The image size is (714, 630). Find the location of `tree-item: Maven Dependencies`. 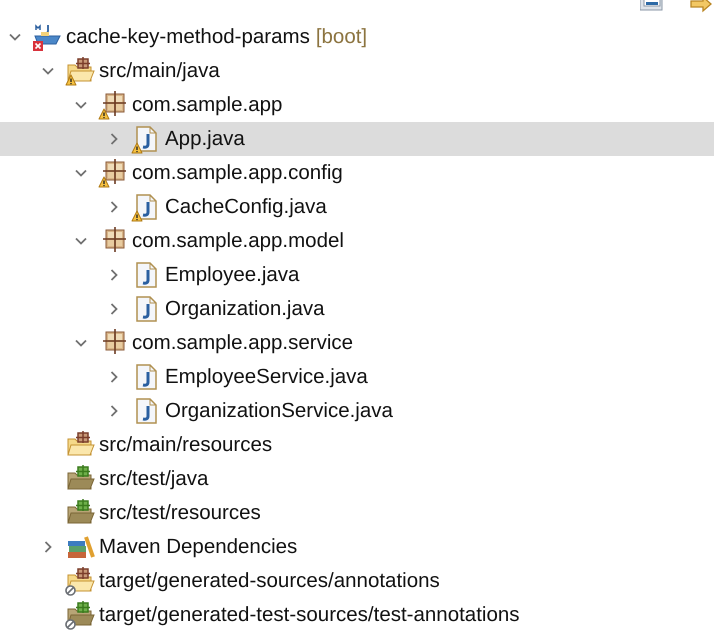

tree-item: Maven Dependencies is located at coordinates (357, 547).